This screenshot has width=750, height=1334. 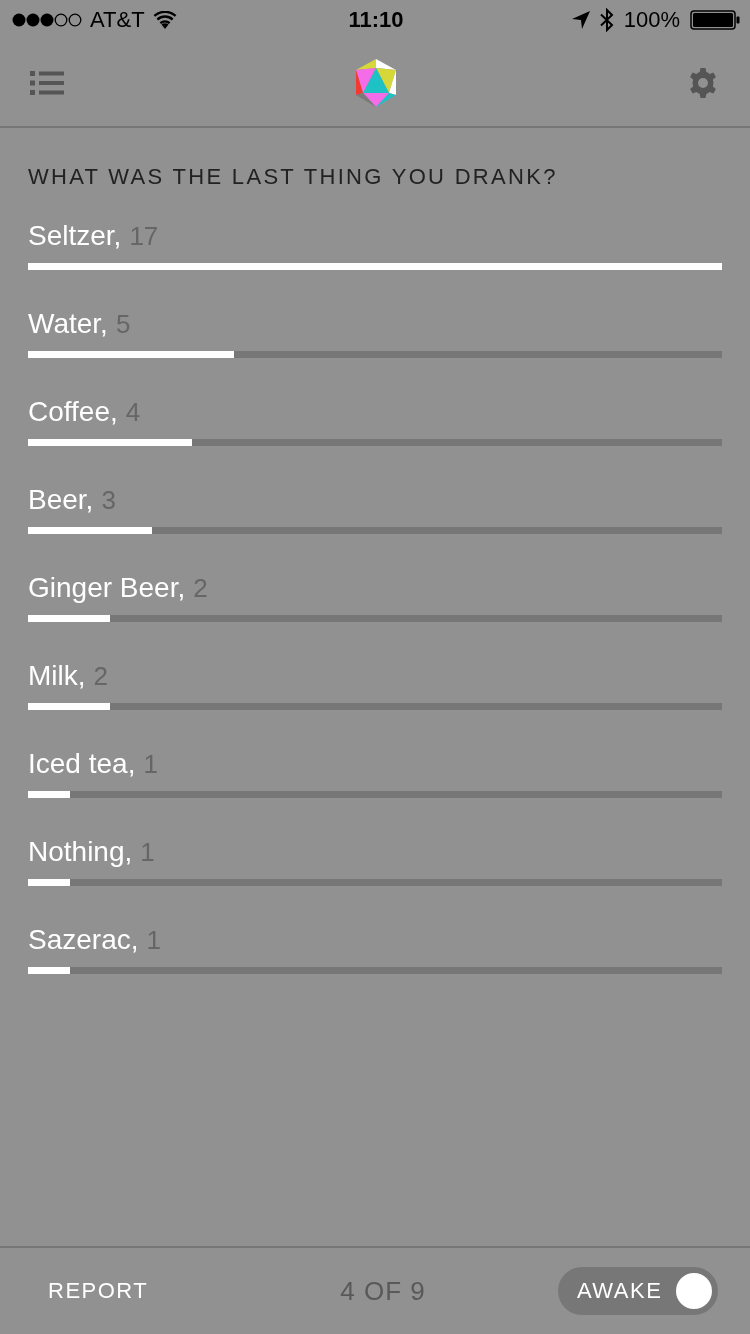 I want to click on option-label: Sazerac,, so click(x=83, y=940).